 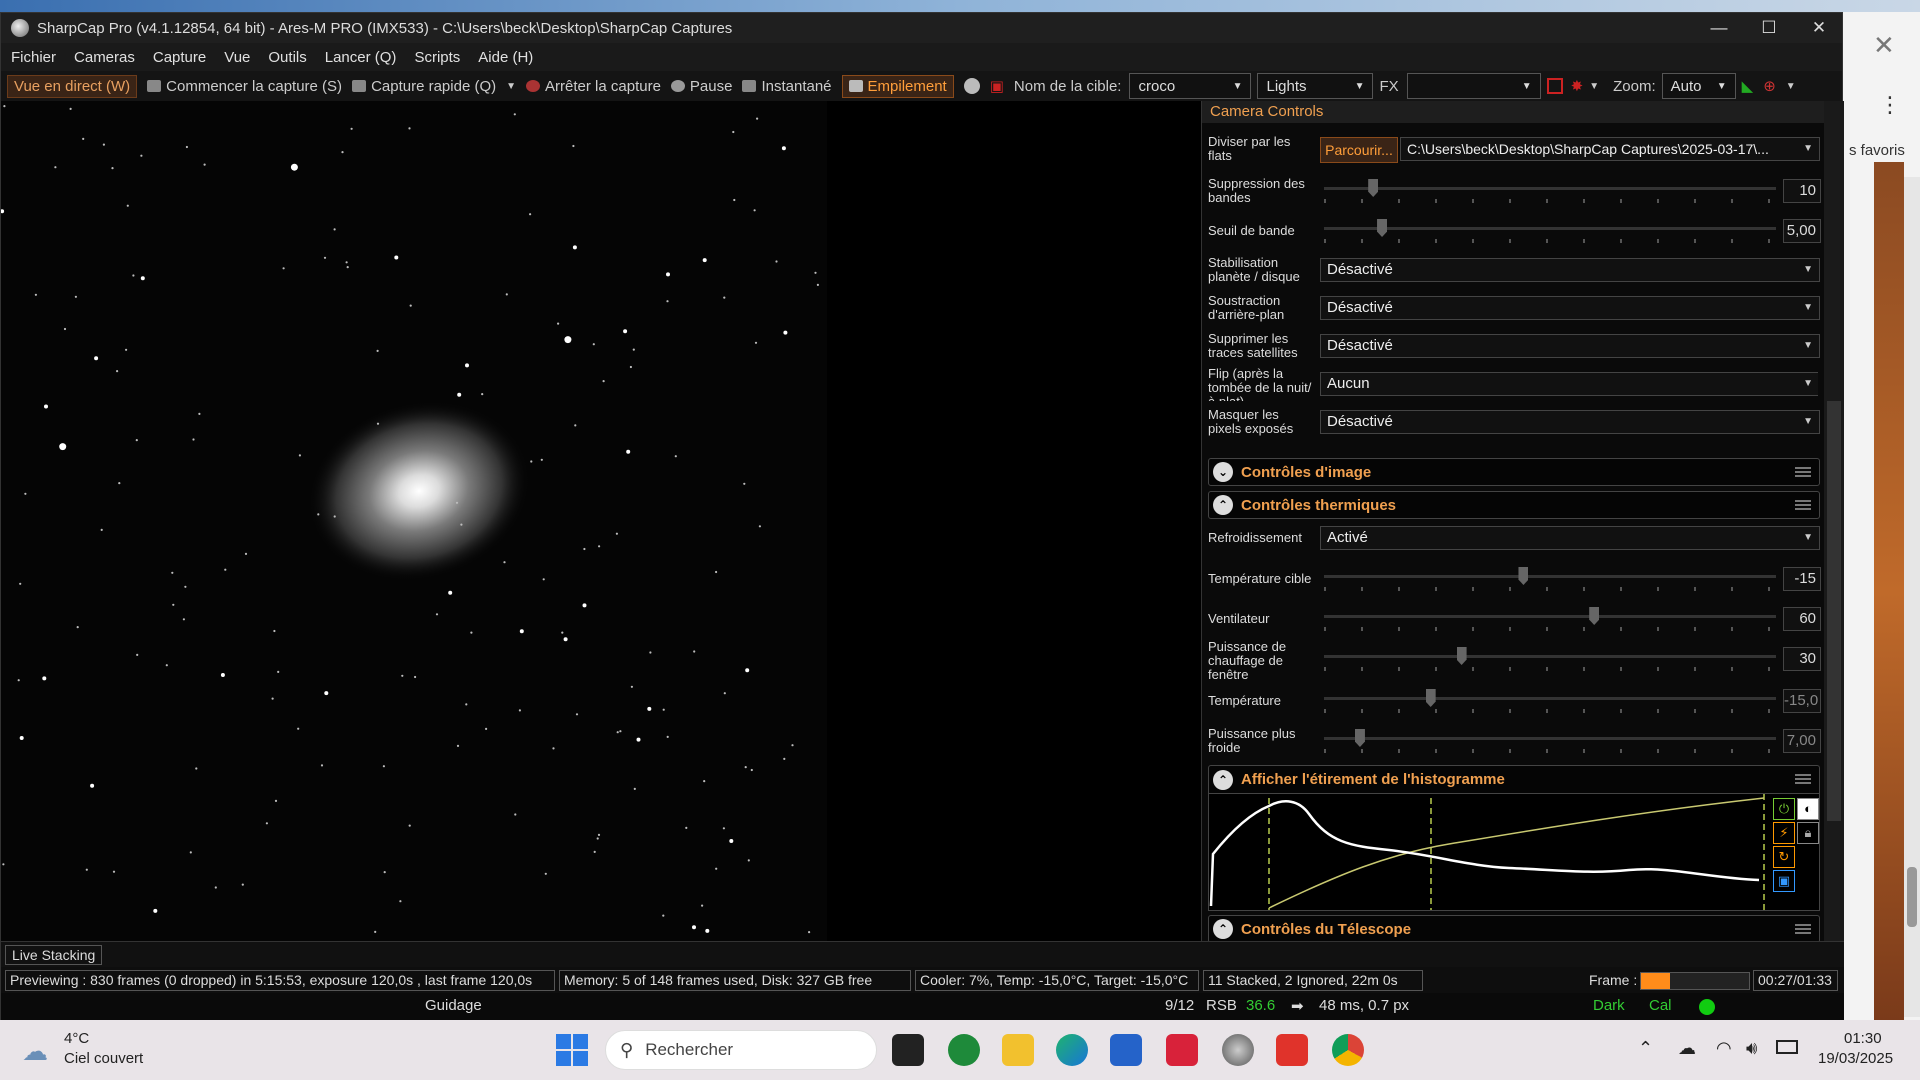 What do you see at coordinates (1514, 852) in the screenshot?
I see `histogram-display: ⏻ ◐ ⚡ 🔒︎ ↻ ▣` at bounding box center [1514, 852].